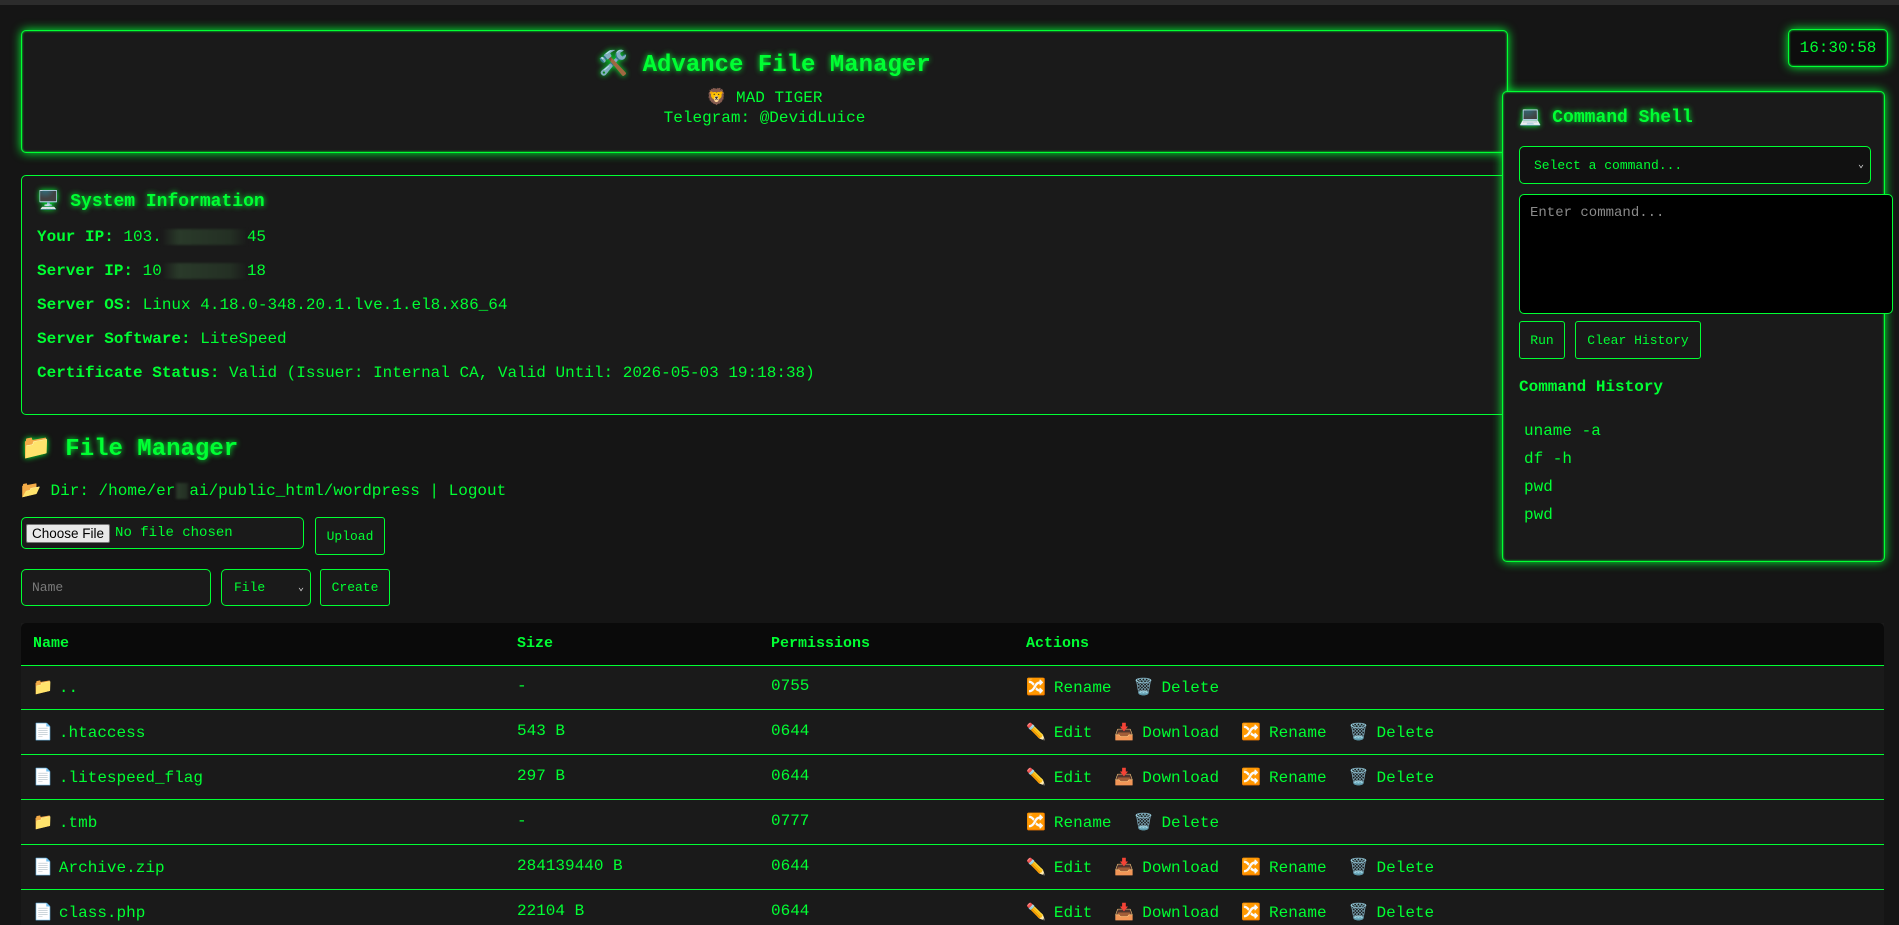  Describe the element at coordinates (1542, 340) in the screenshot. I see `run-button: Run` at that location.